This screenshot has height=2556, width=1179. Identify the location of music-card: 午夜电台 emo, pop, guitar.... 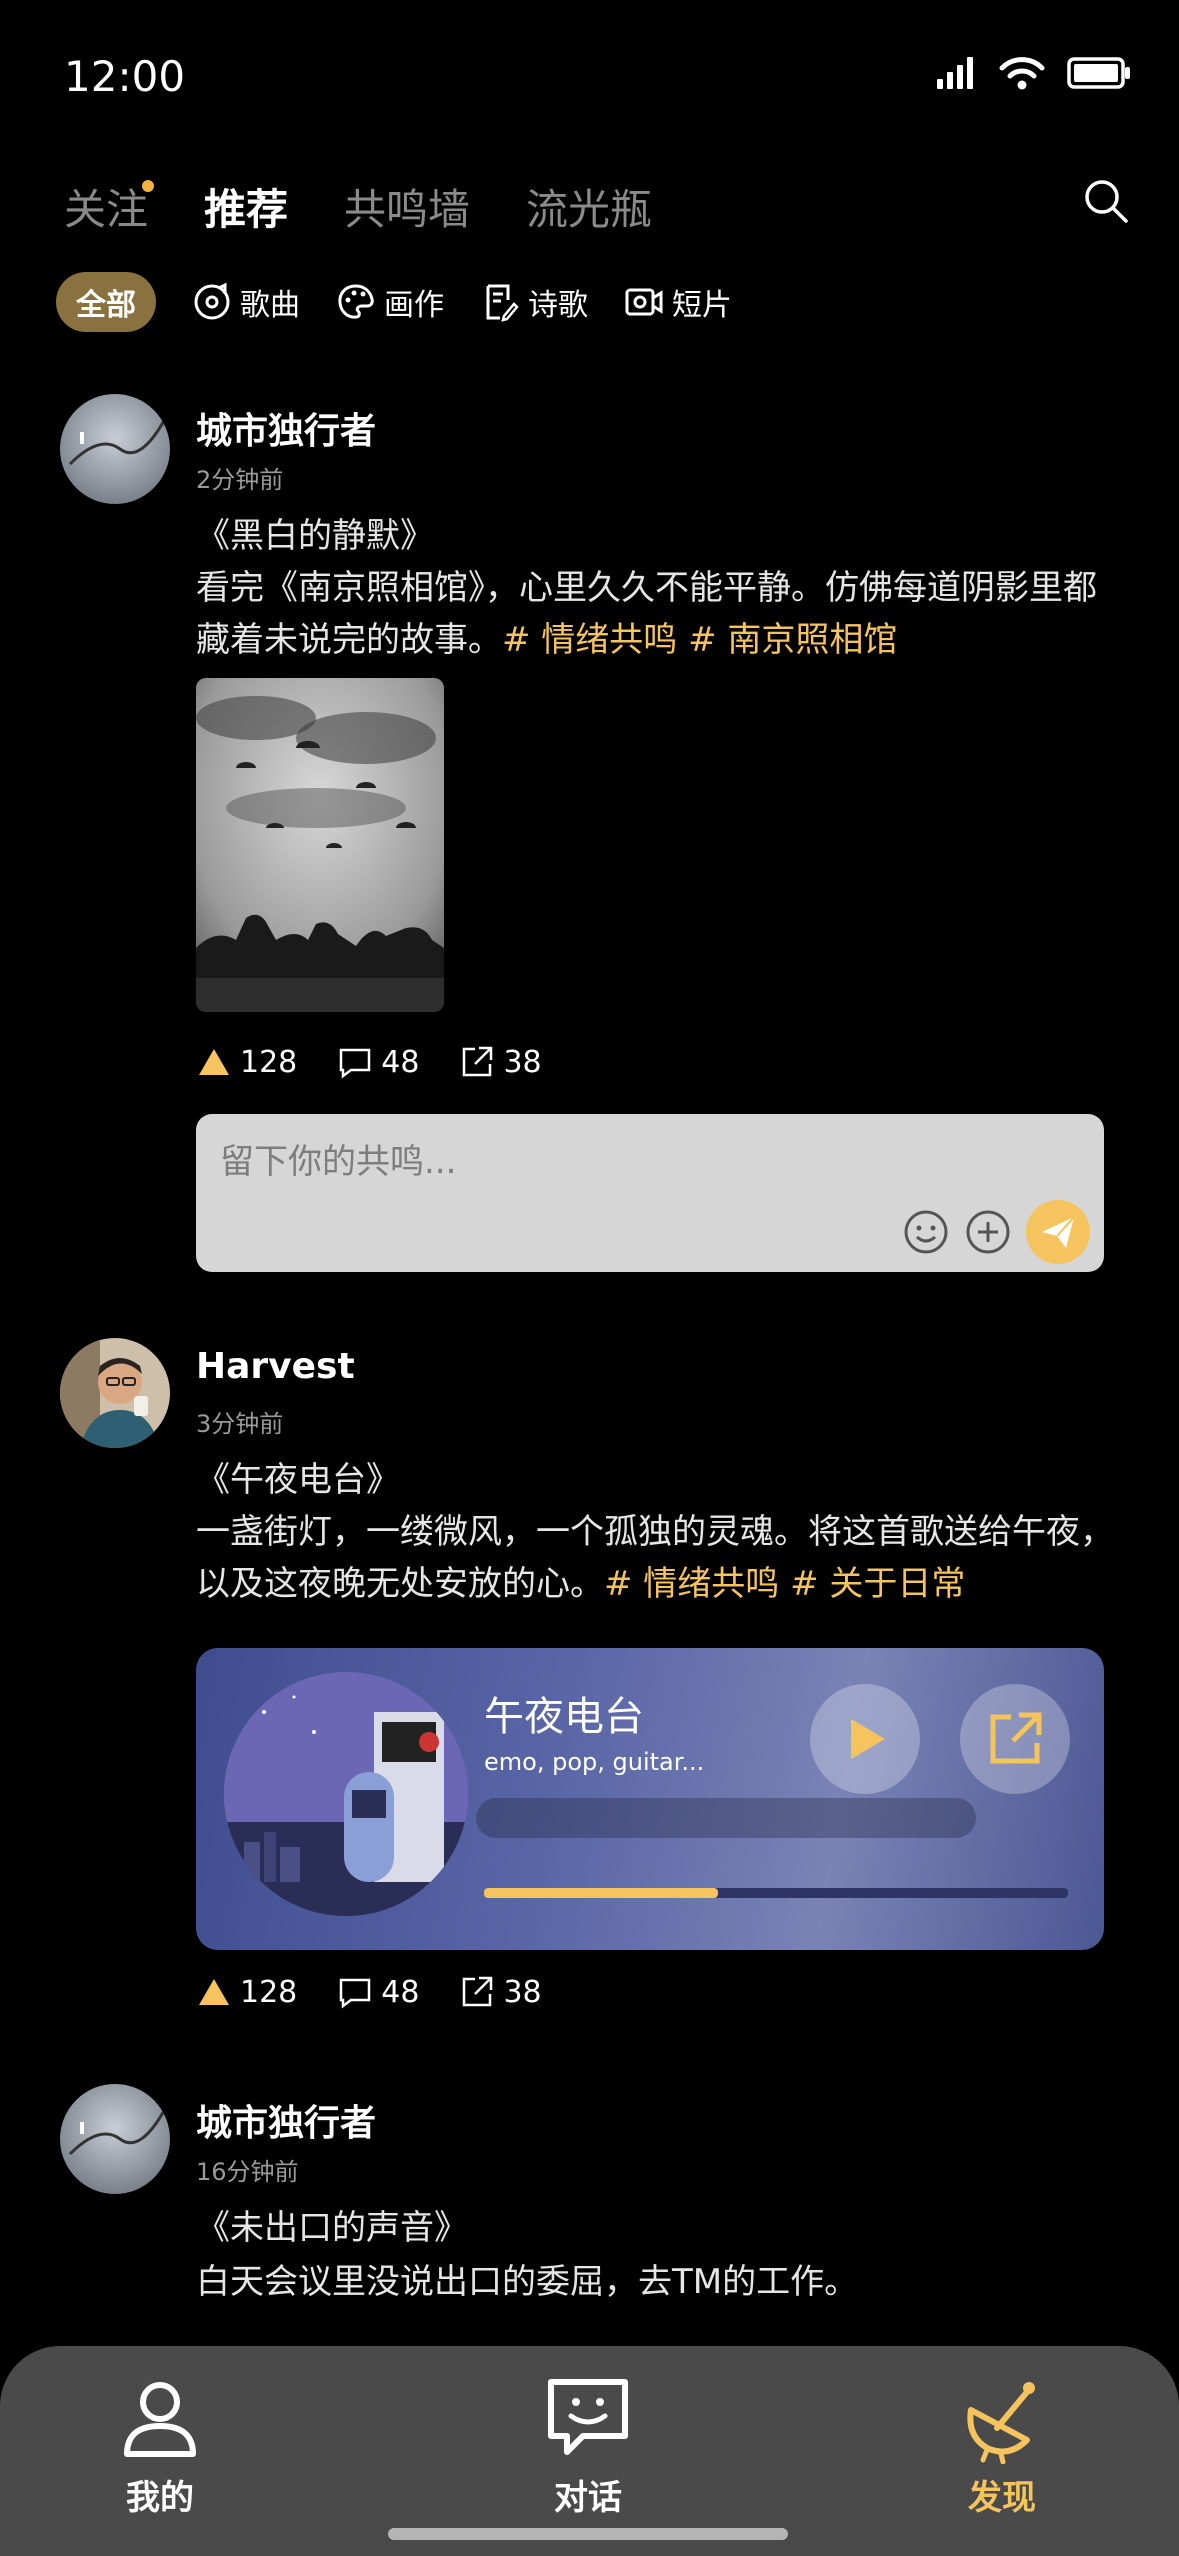
(650, 1799).